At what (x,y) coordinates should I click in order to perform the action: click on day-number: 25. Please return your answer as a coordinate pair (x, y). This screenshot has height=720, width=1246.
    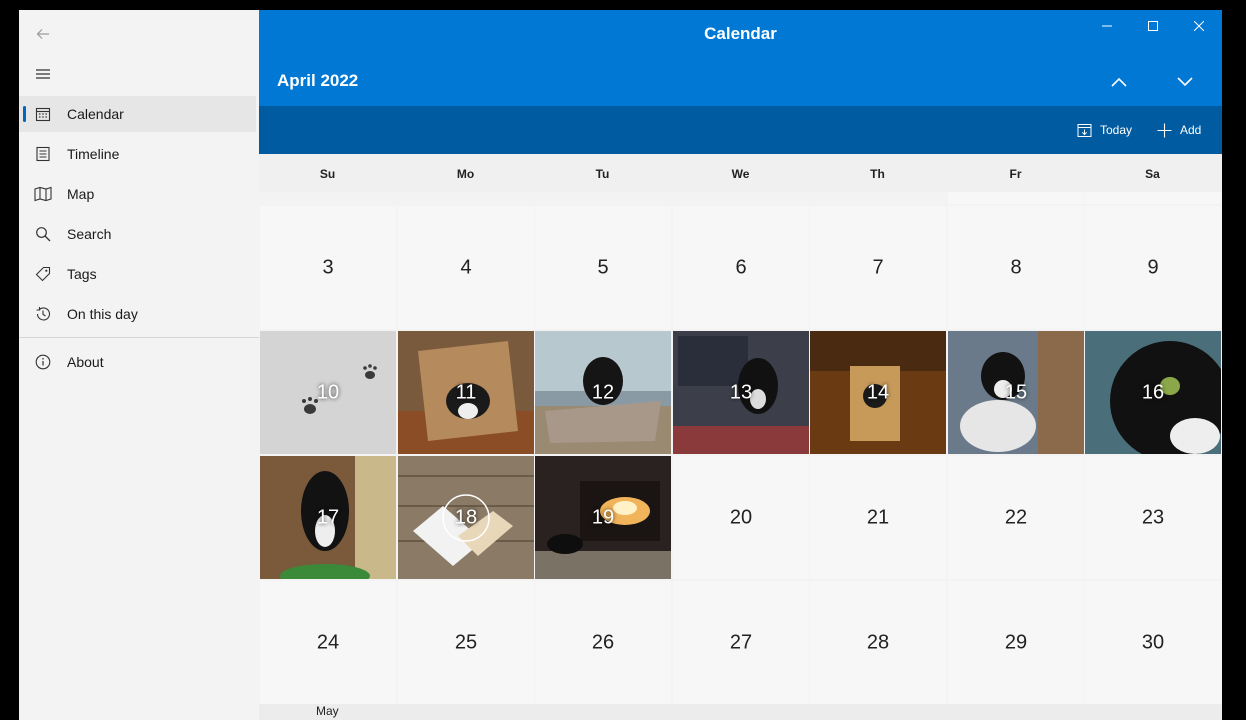
    Looking at the image, I should click on (466, 642).